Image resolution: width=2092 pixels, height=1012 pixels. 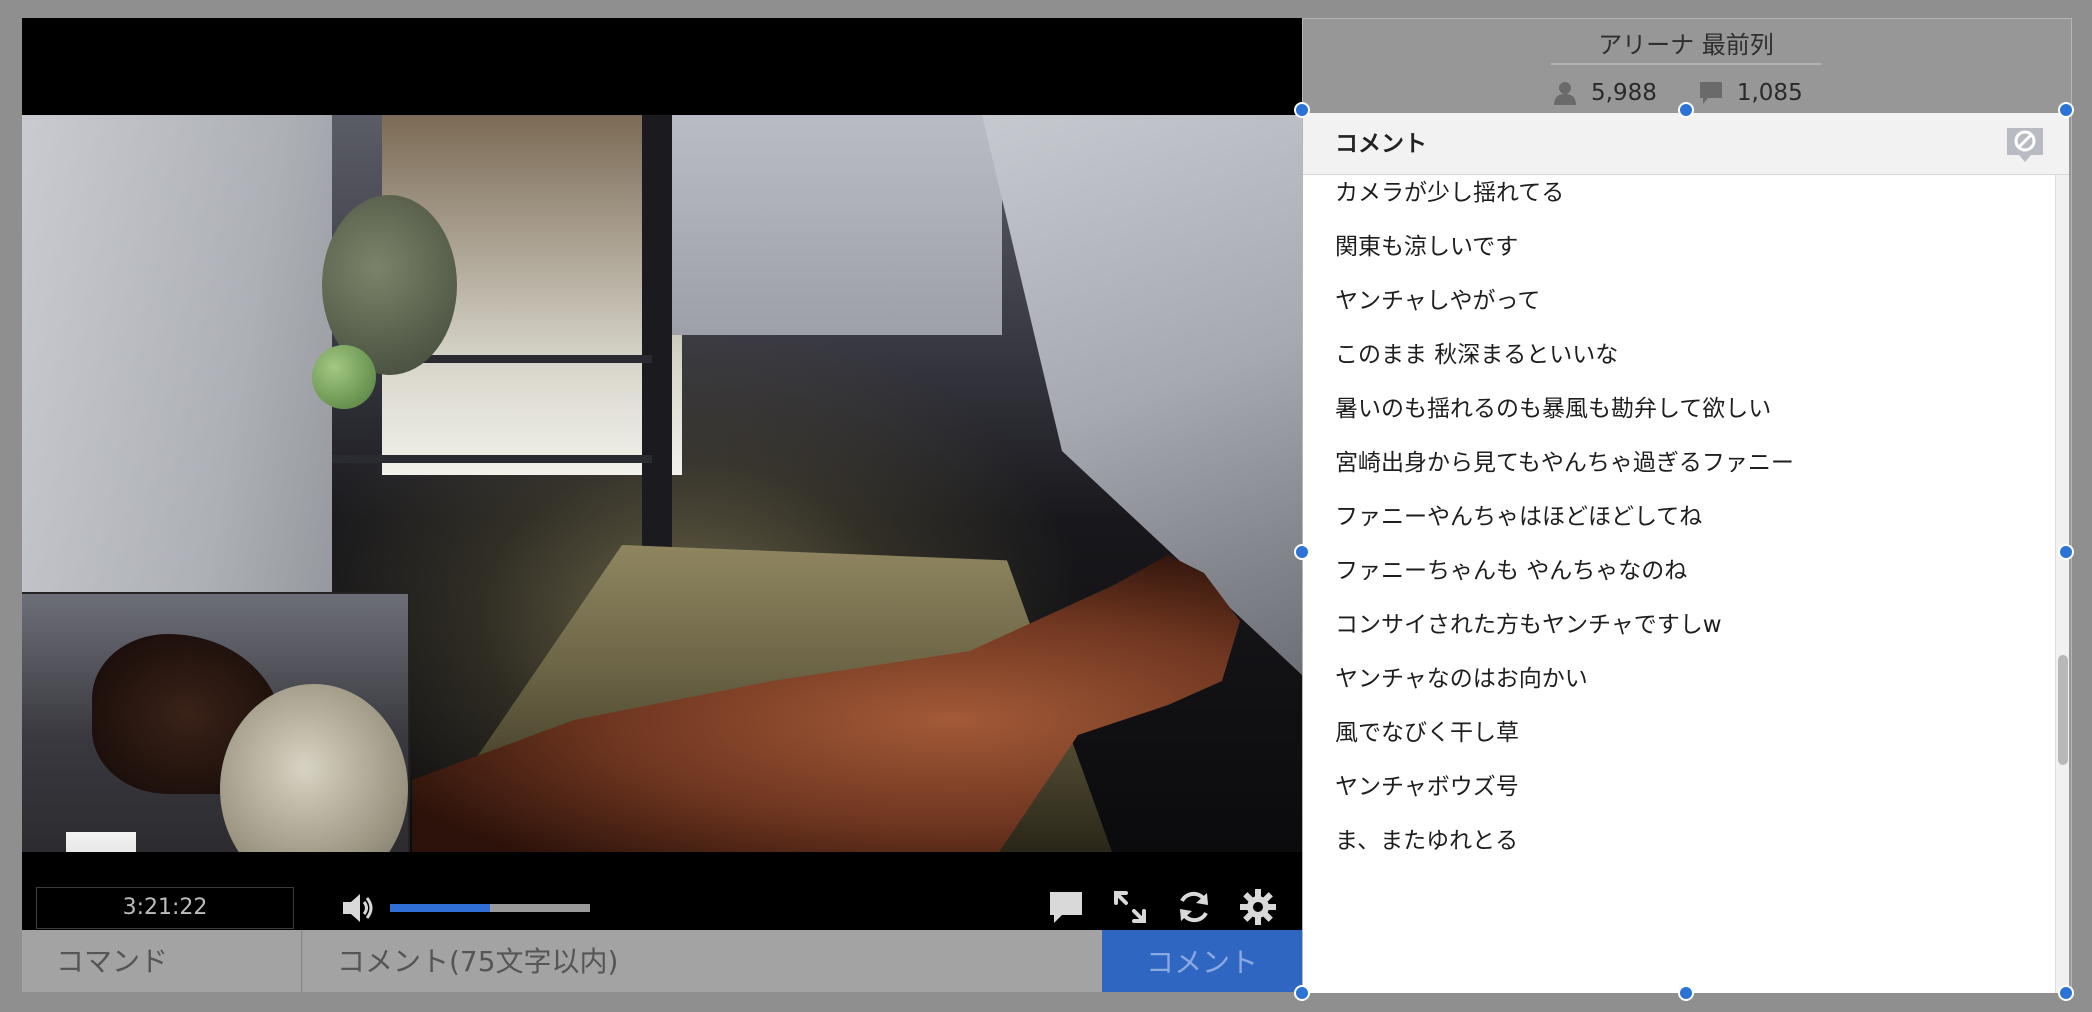 I want to click on stall-back-wall, so click(x=832, y=225).